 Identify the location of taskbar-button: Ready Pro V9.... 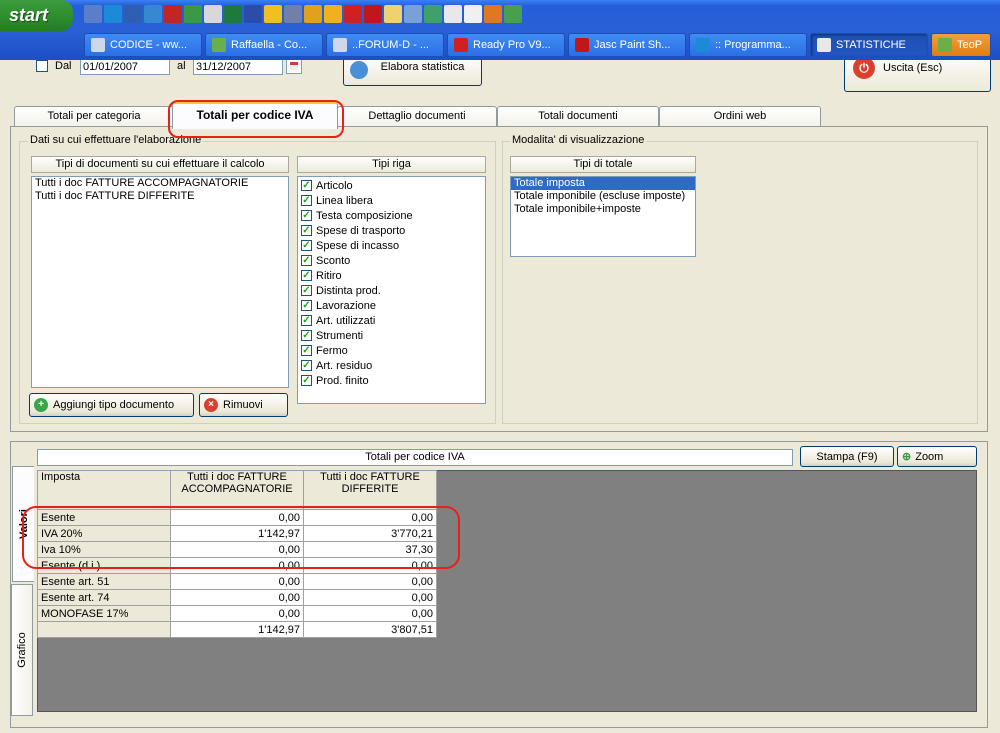
(506, 45).